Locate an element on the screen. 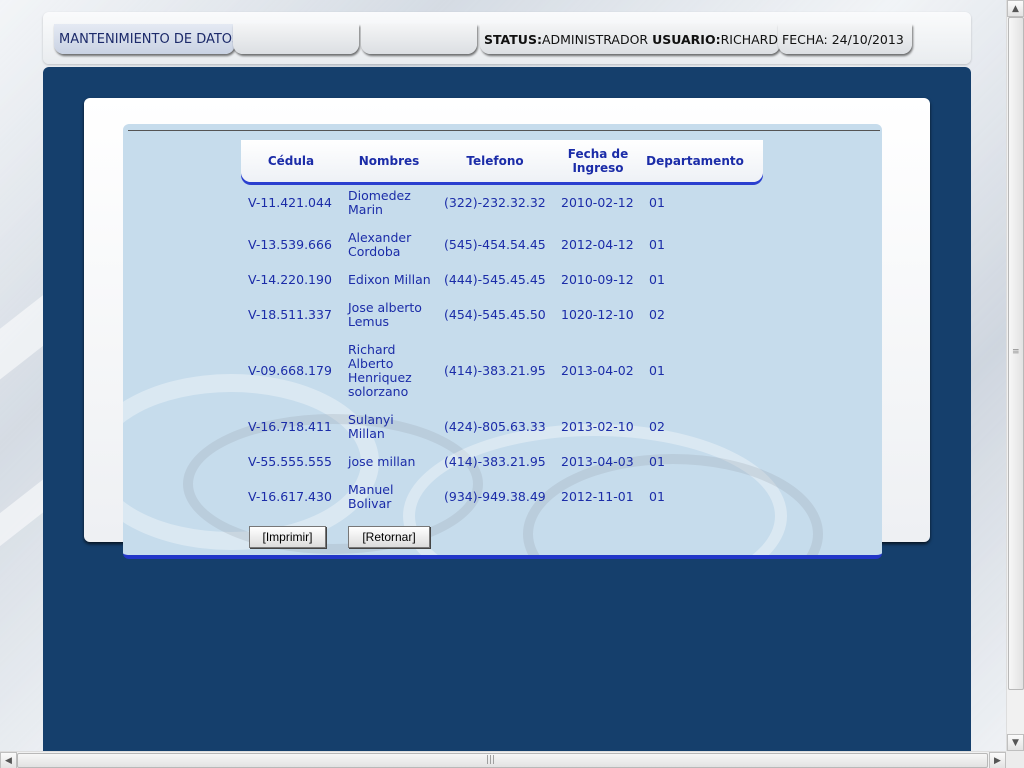 This screenshot has width=1024, height=768. cell-fecha-ingreso: 2010-02-12 is located at coordinates (597, 202).